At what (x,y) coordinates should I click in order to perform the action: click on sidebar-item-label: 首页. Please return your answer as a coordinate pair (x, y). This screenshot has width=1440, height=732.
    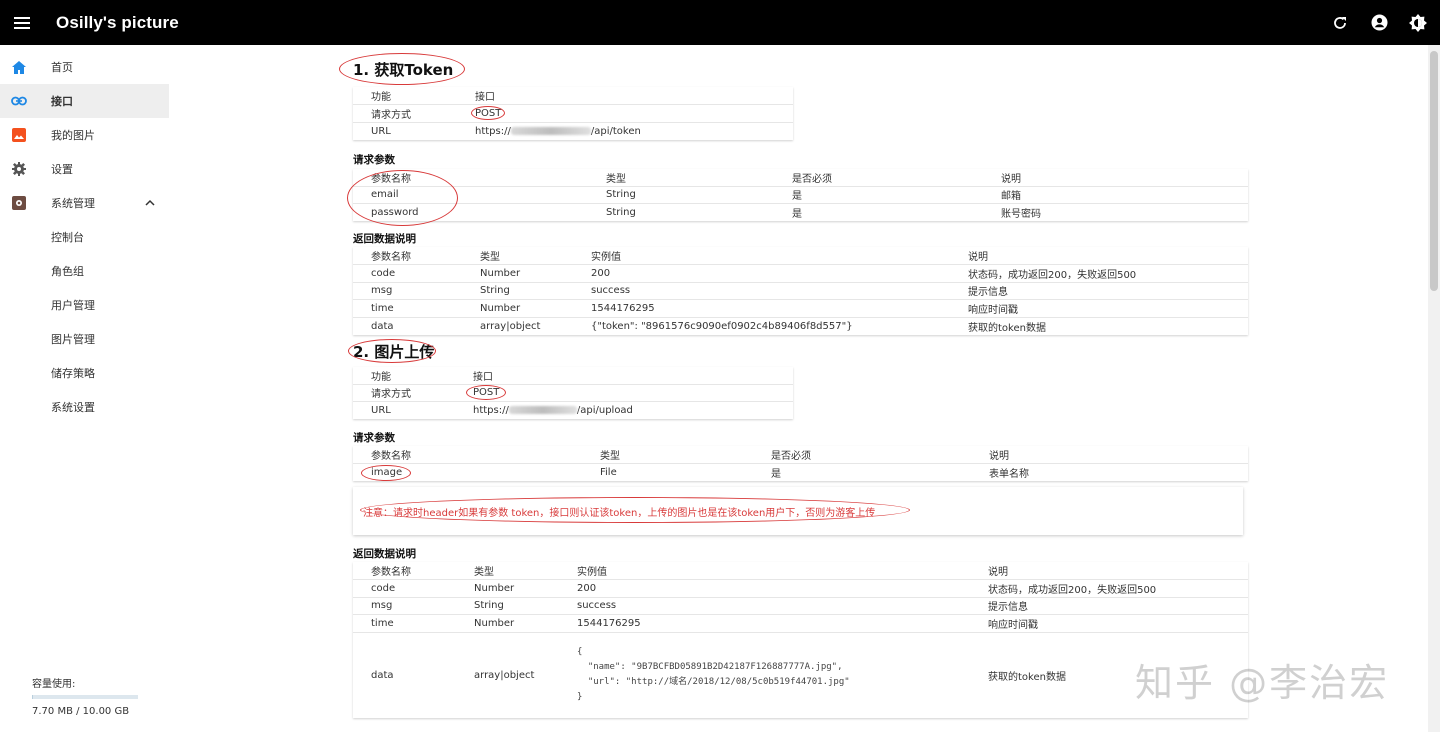
    Looking at the image, I should click on (62, 67).